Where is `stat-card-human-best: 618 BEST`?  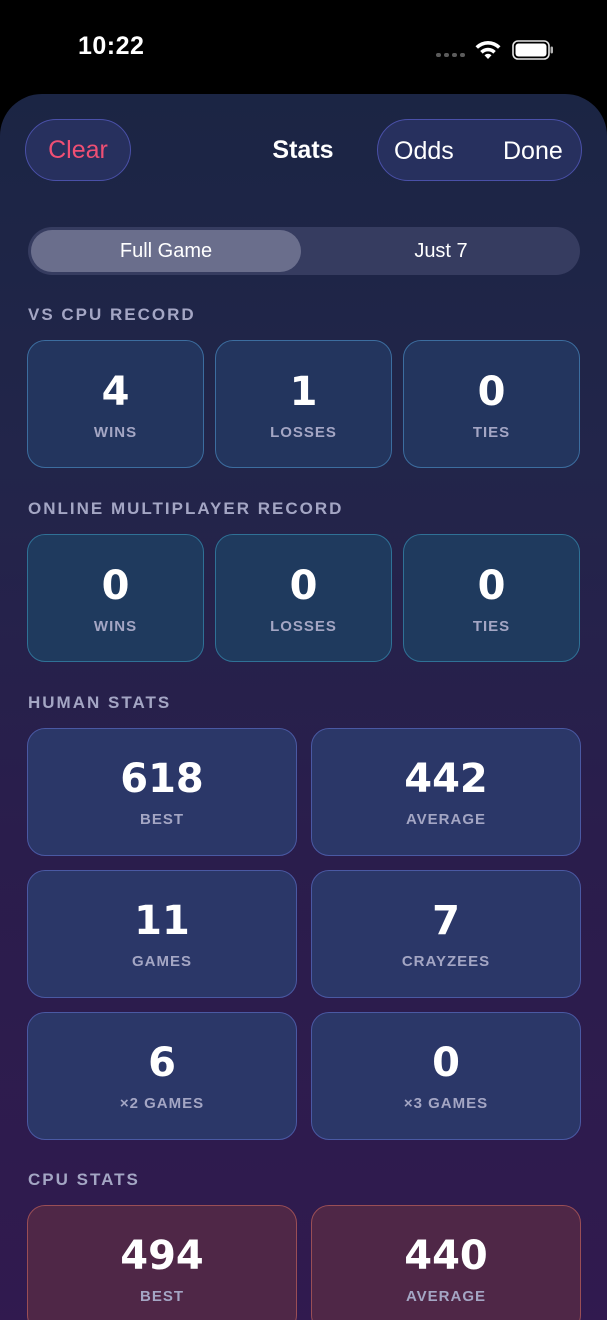
stat-card-human-best: 618 BEST is located at coordinates (162, 792).